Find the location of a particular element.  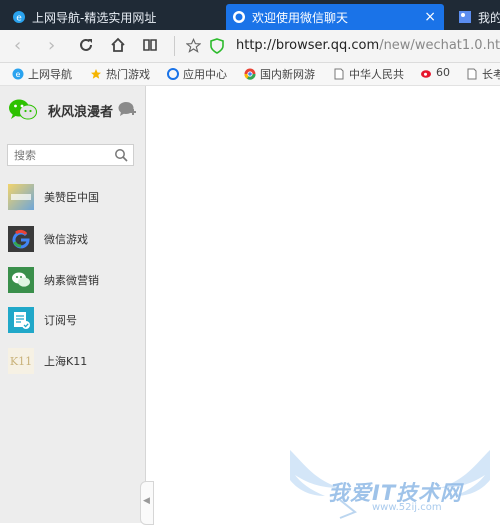

wechat-green-avatar is located at coordinates (21, 280).